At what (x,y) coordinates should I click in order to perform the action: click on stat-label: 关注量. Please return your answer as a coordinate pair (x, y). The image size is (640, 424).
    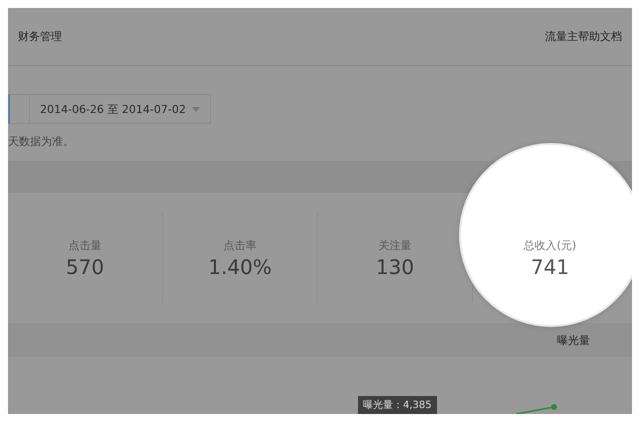
    Looking at the image, I should click on (395, 245).